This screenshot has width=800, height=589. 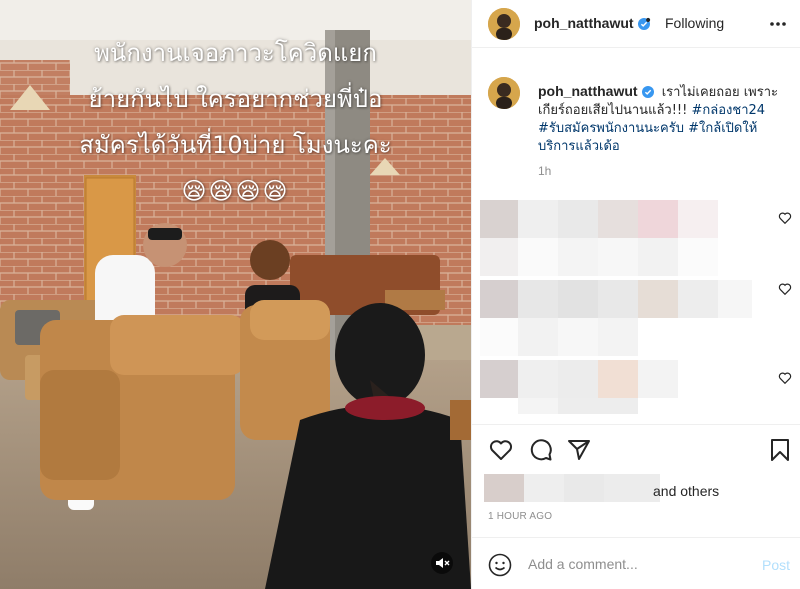 I want to click on action-bar, so click(x=636, y=450).